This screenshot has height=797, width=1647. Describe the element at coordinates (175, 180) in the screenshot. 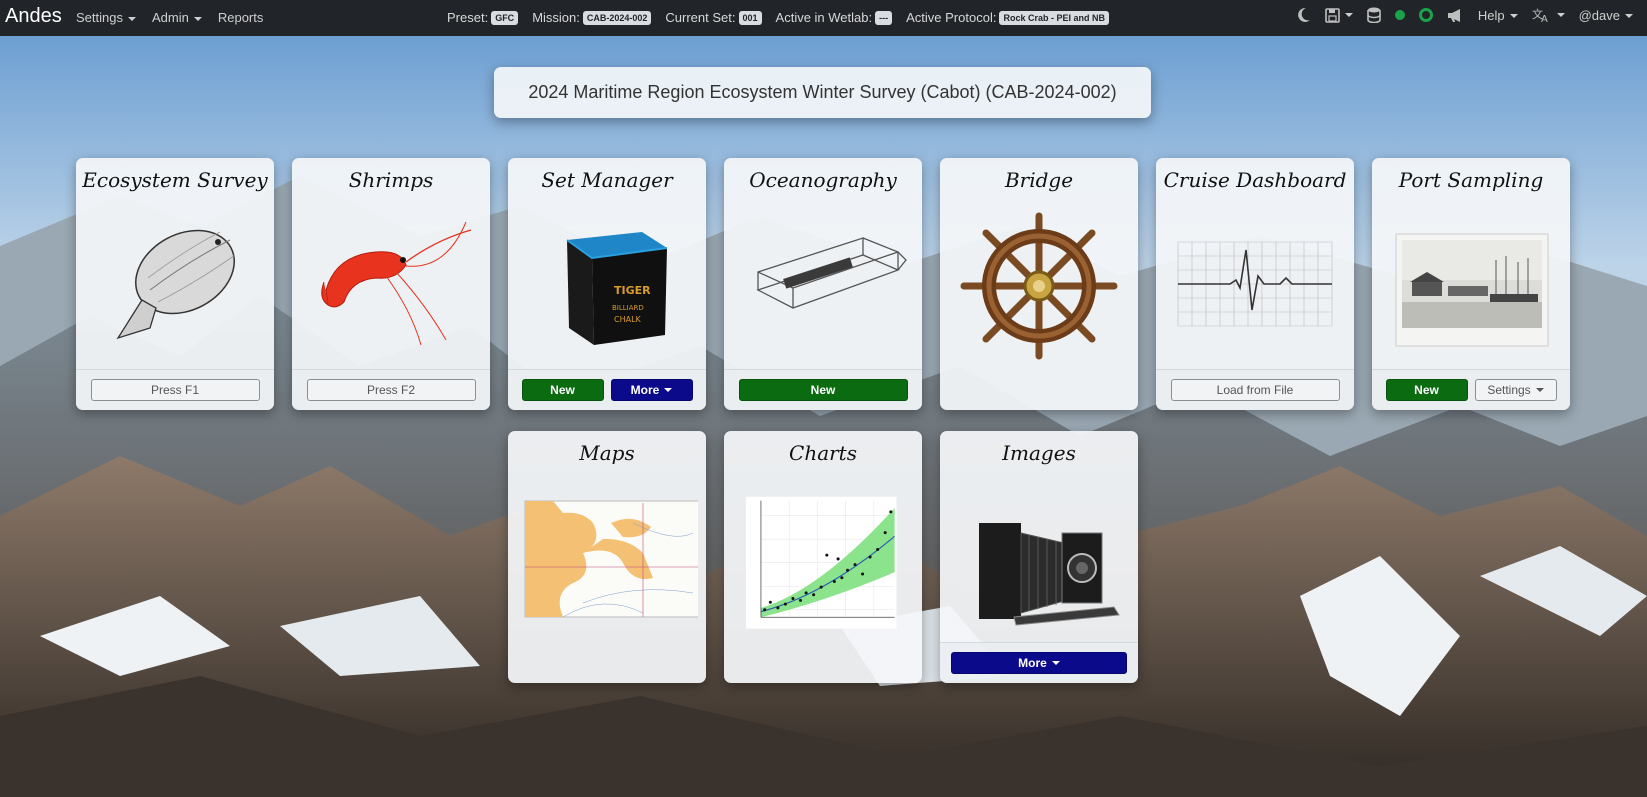

I see `card-title: Ecosystem Survey` at that location.